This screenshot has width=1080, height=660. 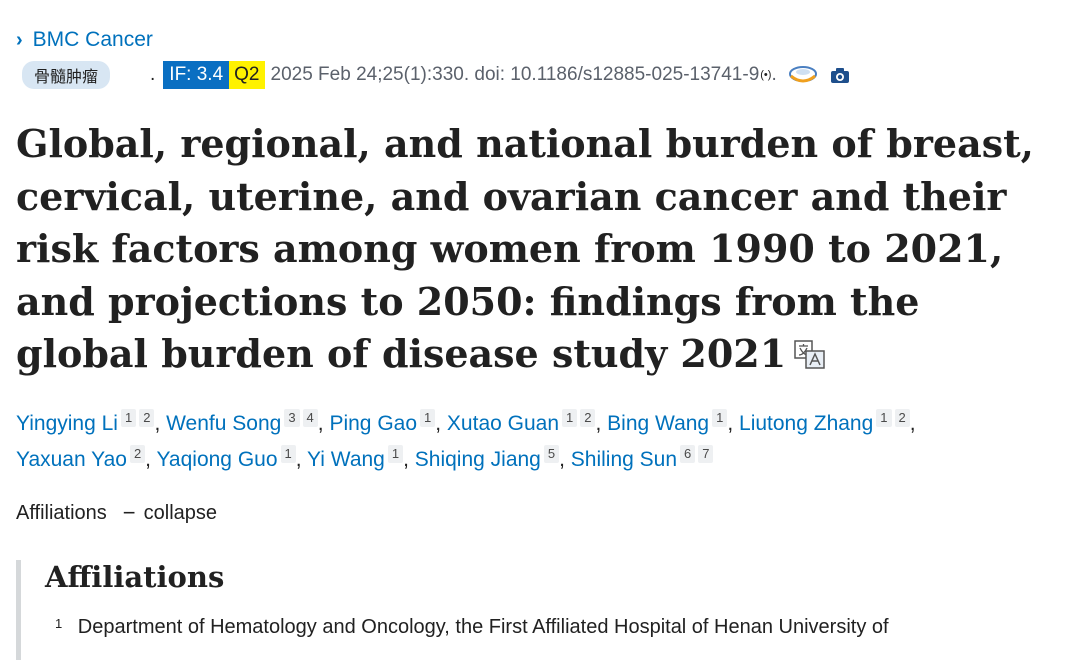 I want to click on author-name: Shiling Sun, so click(x=624, y=459).